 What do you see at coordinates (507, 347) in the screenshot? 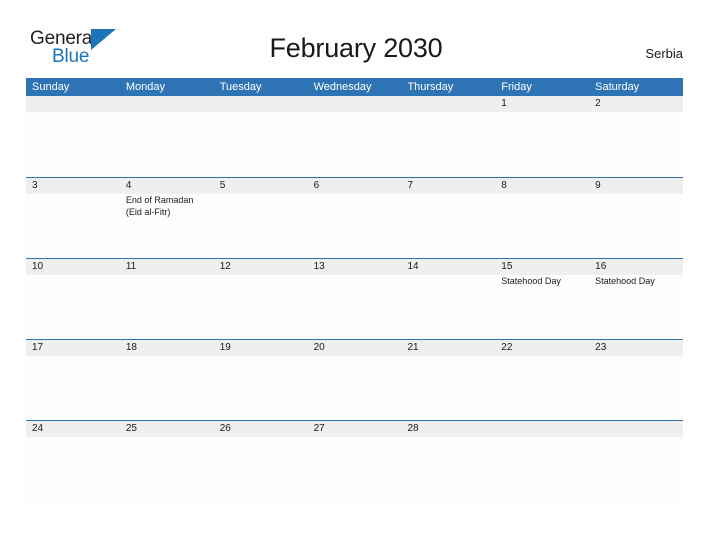
I see `day-number: 22` at bounding box center [507, 347].